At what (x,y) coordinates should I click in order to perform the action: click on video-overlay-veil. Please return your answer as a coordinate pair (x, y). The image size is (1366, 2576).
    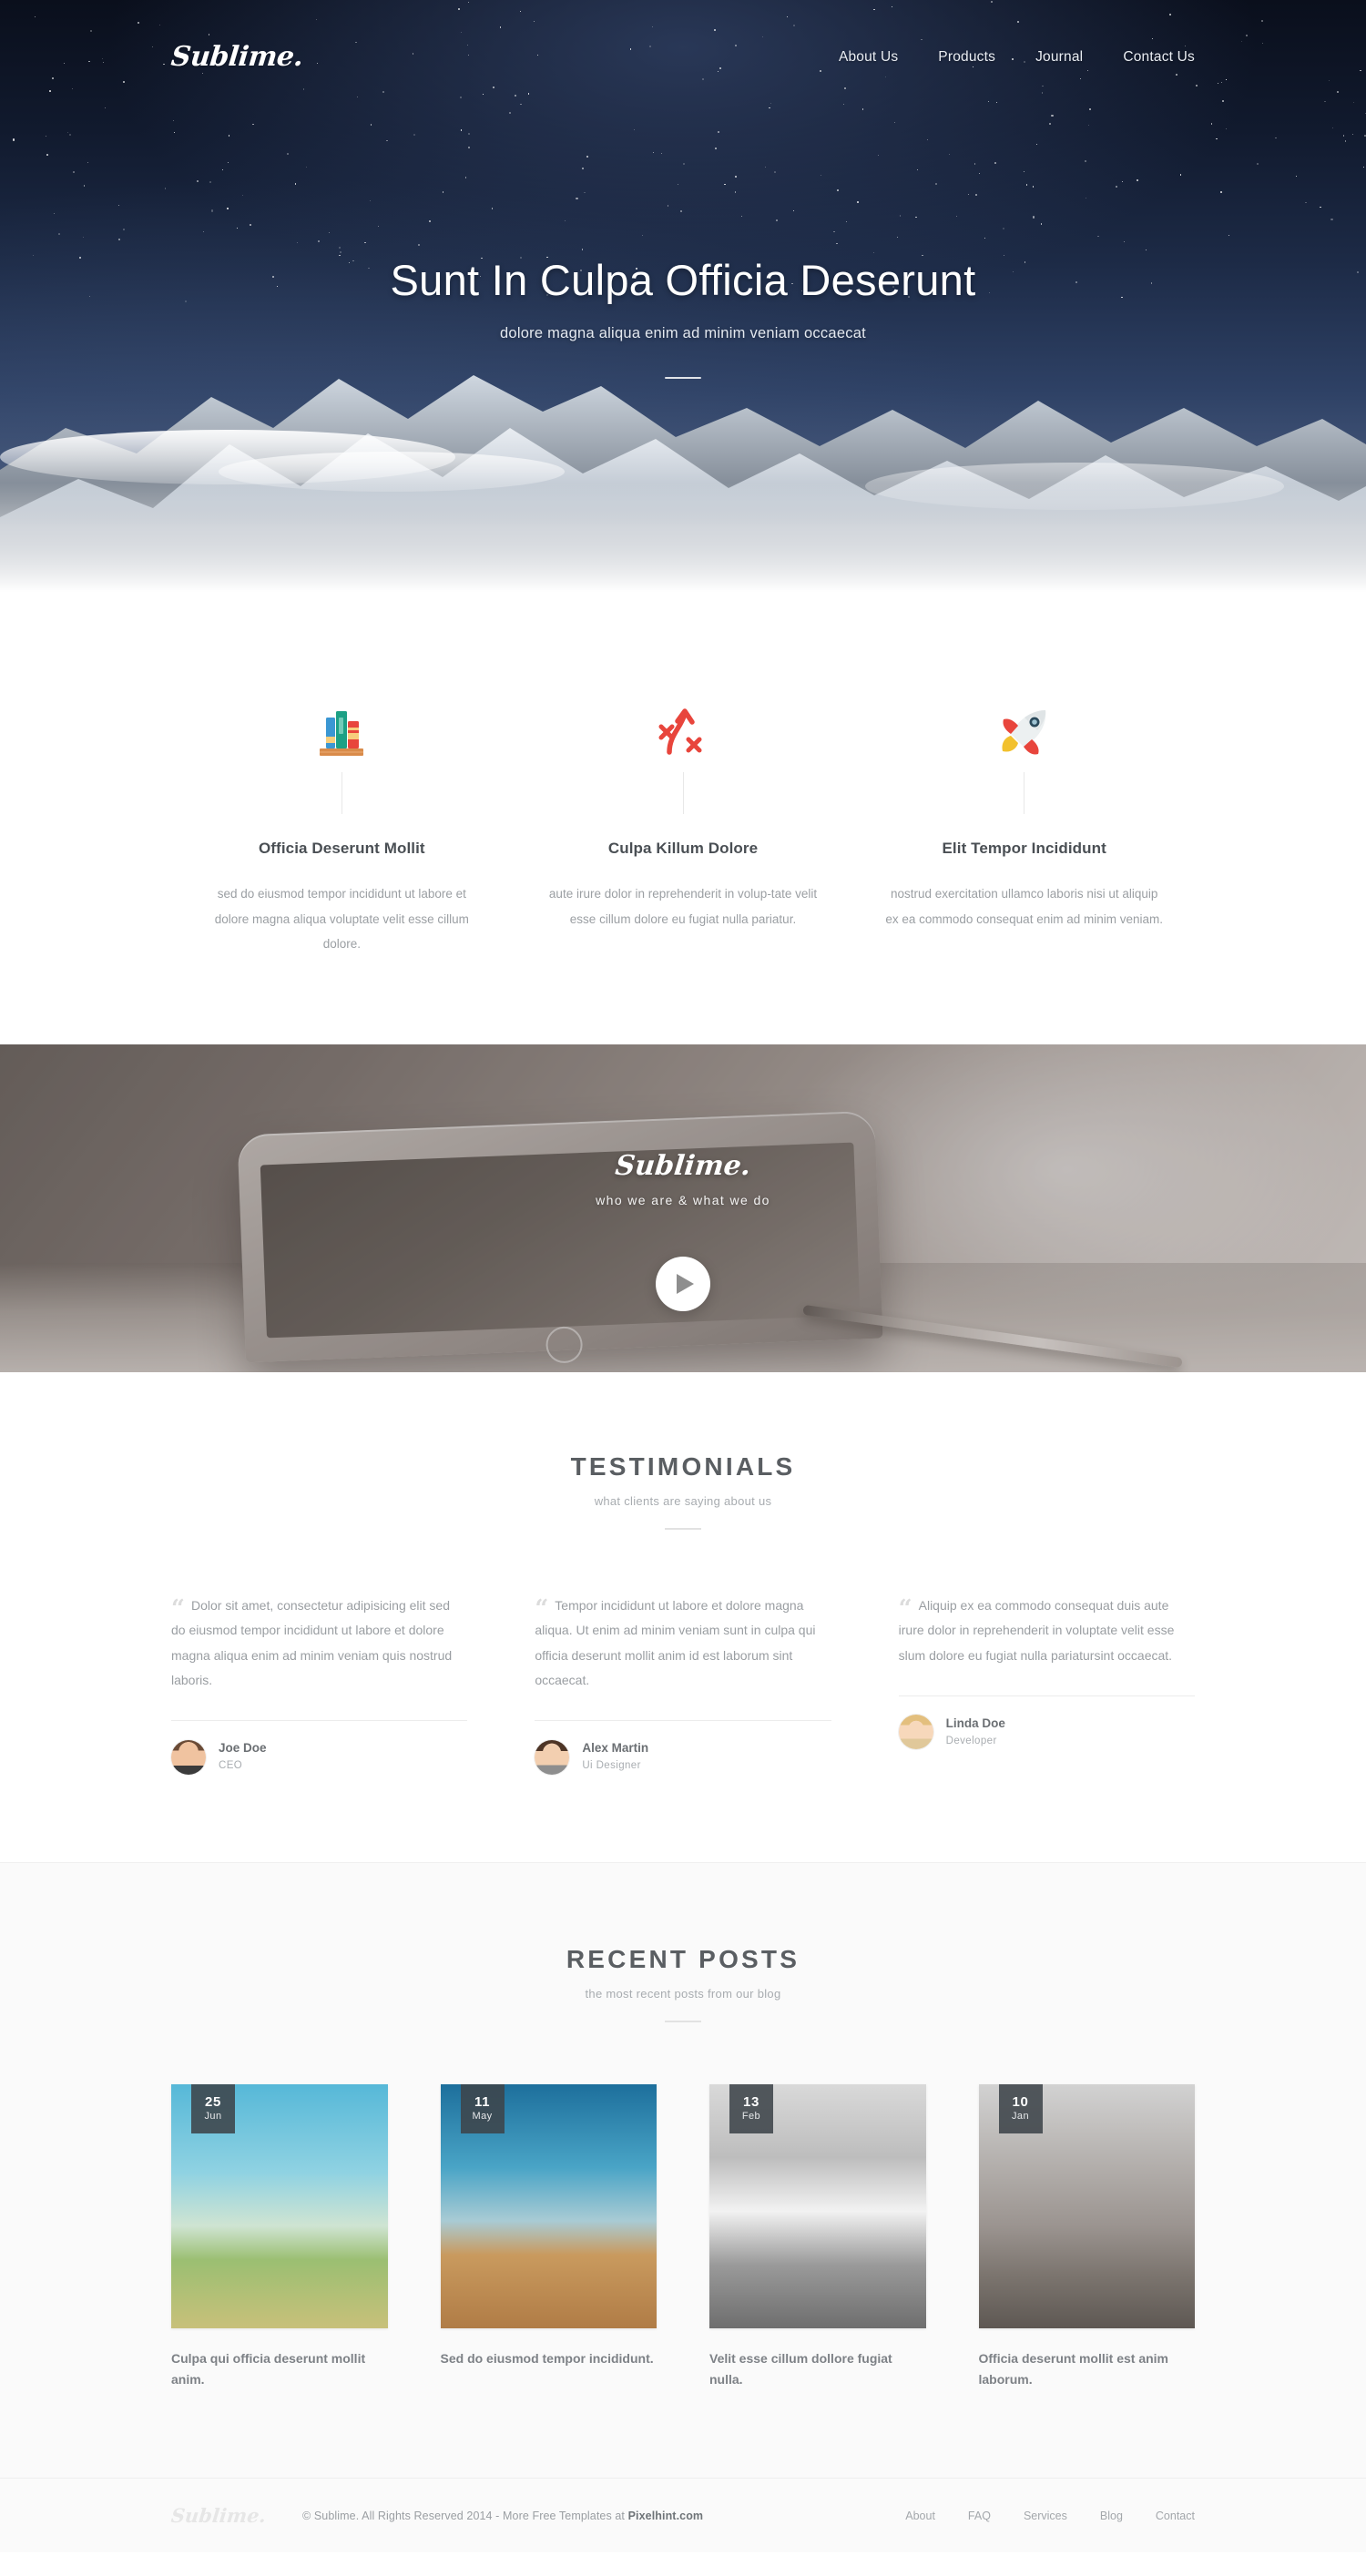
    Looking at the image, I should click on (683, 1208).